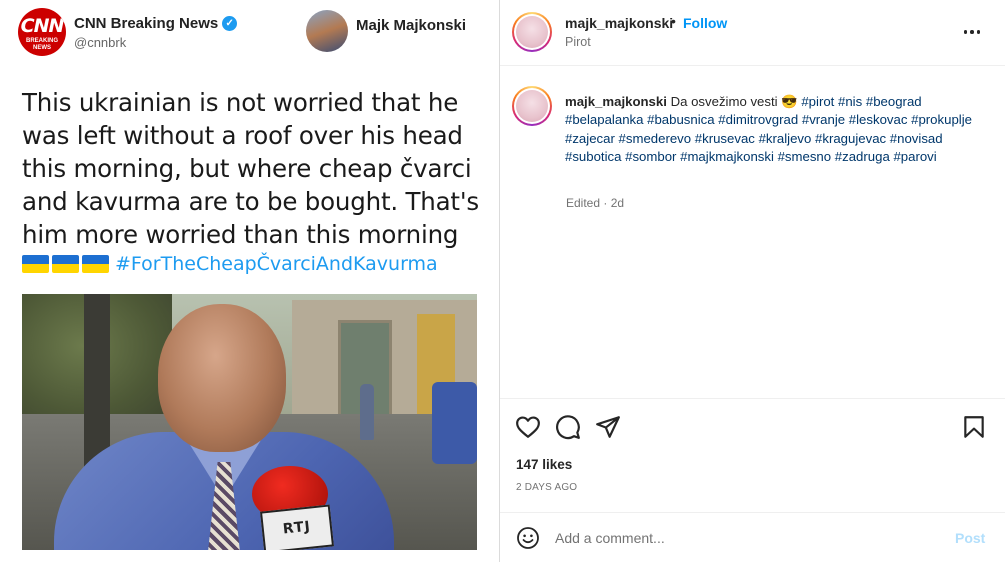 The image size is (1005, 562). What do you see at coordinates (894, 101) in the screenshot?
I see `hashtag-link: #beograd` at bounding box center [894, 101].